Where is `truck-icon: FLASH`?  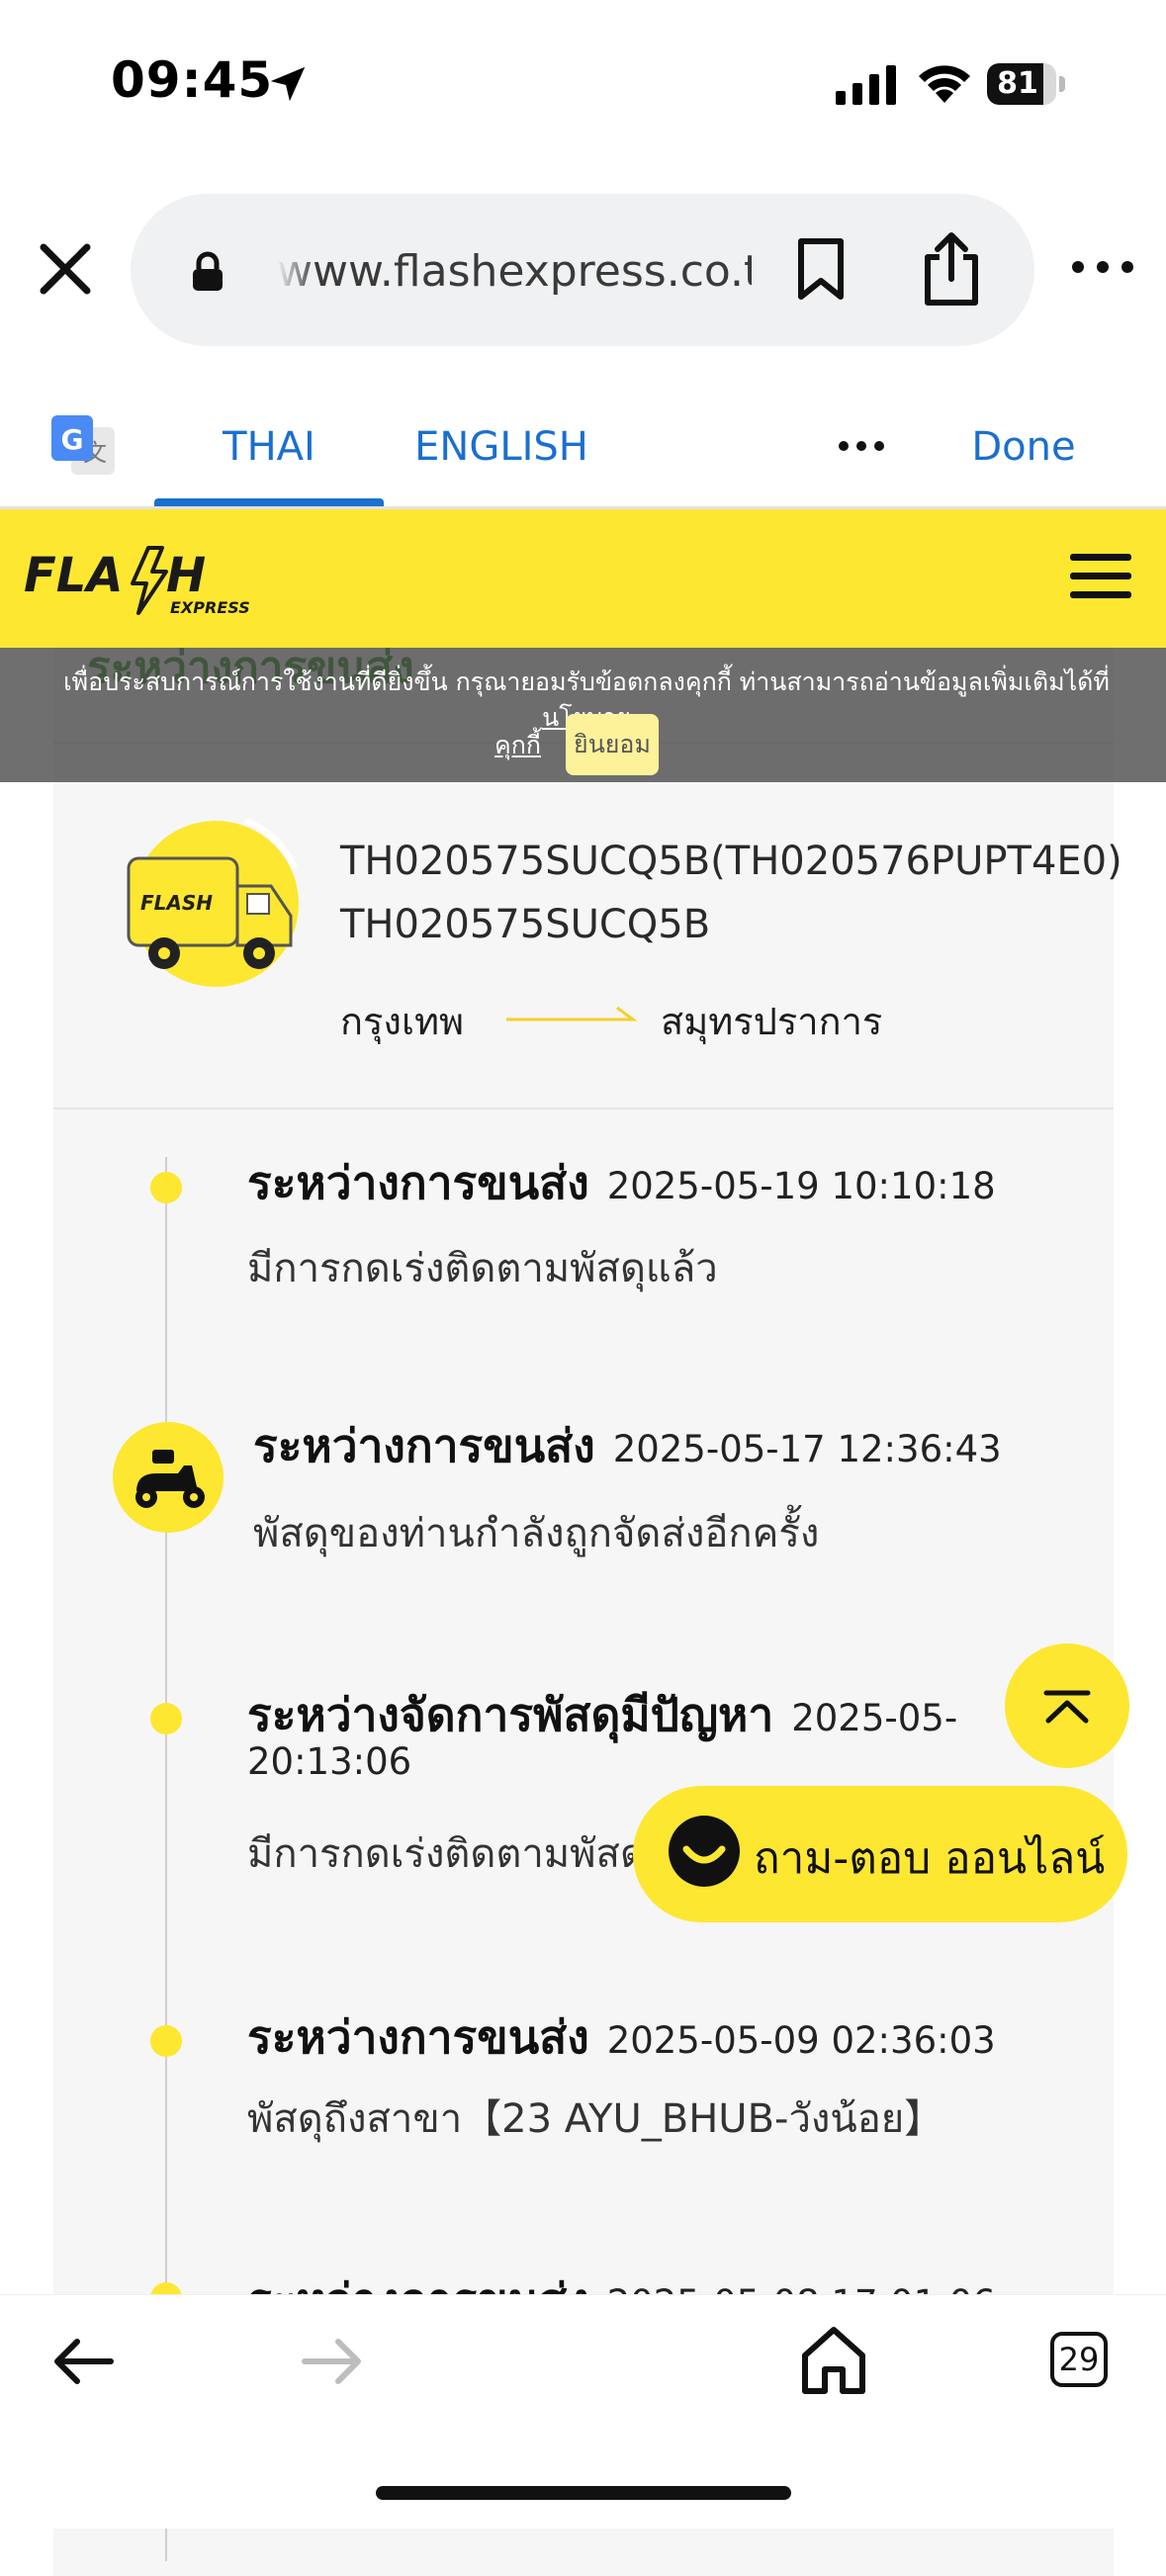 truck-icon: FLASH is located at coordinates (213, 902).